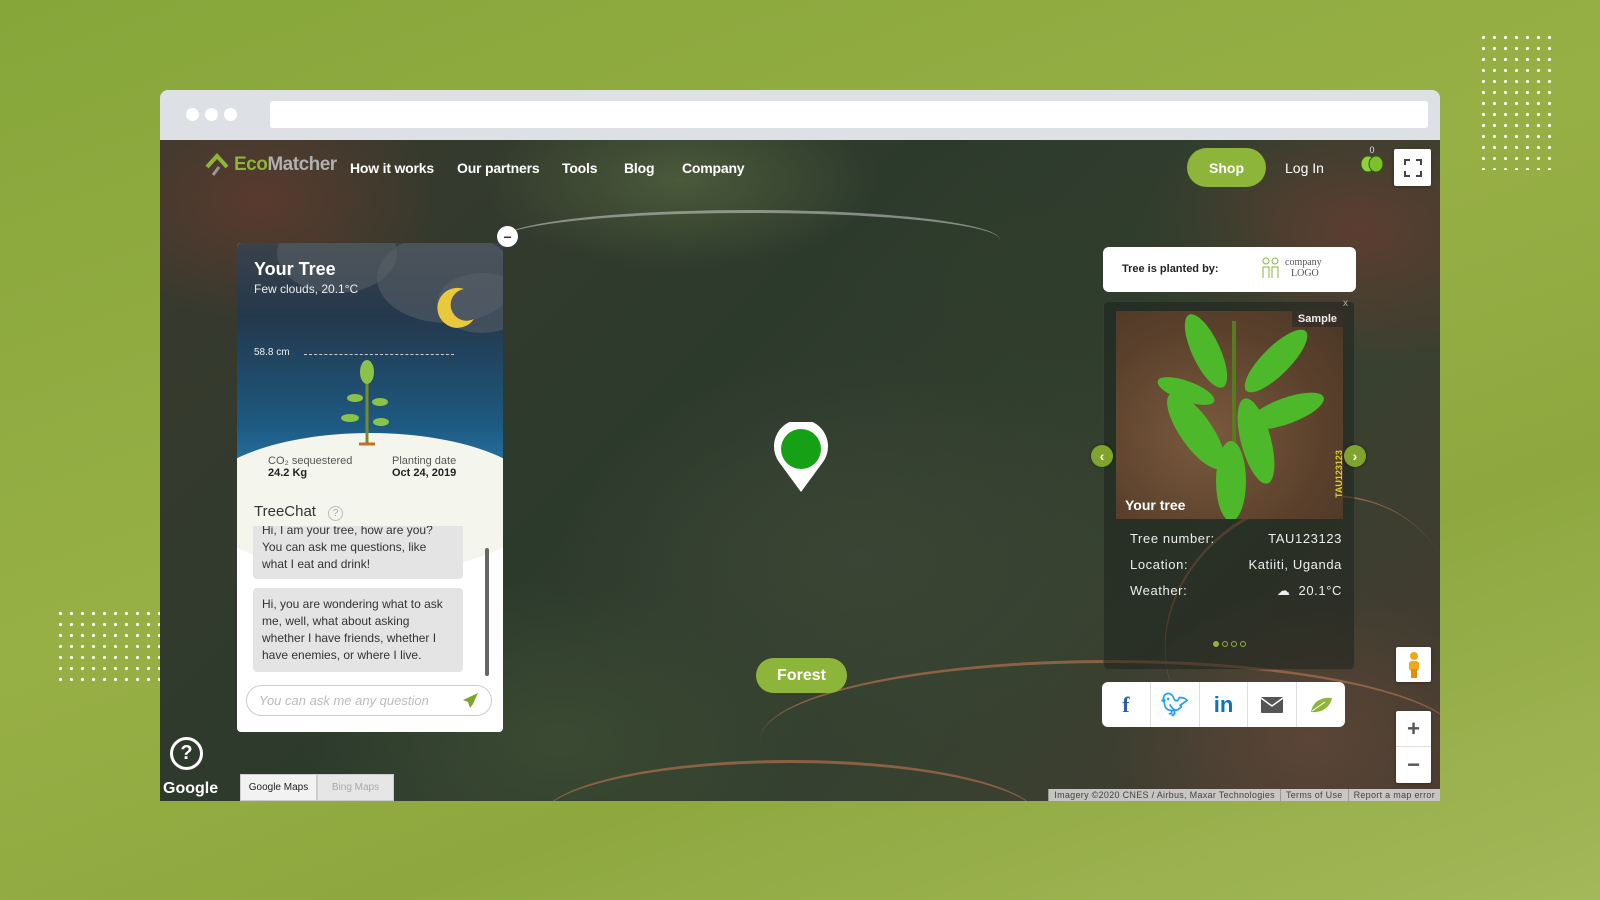 Image resolution: width=1600 pixels, height=900 pixels. I want to click on chat-input: You can ask me any question, so click(369, 700).